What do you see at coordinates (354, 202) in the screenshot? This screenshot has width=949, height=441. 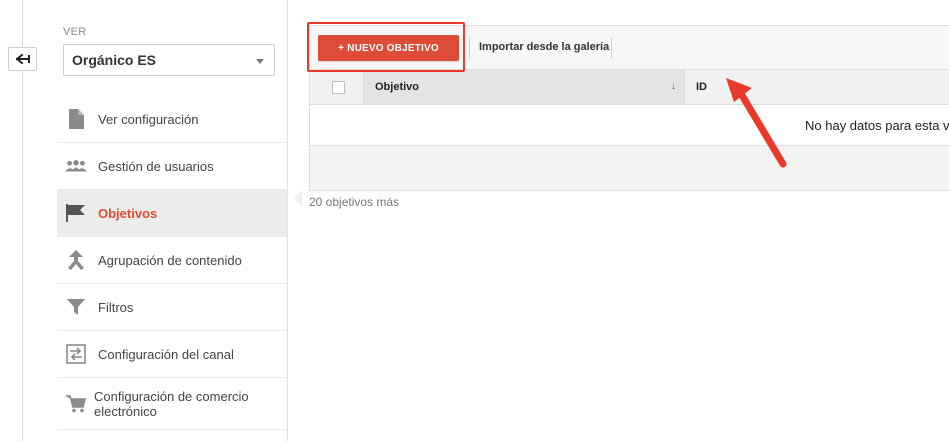 I see `remaining-goals-text: 20 objetivos más` at bounding box center [354, 202].